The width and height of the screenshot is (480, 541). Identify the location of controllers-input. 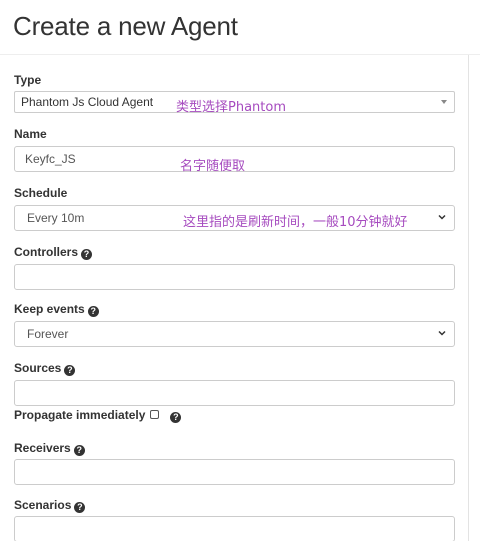
(234, 277).